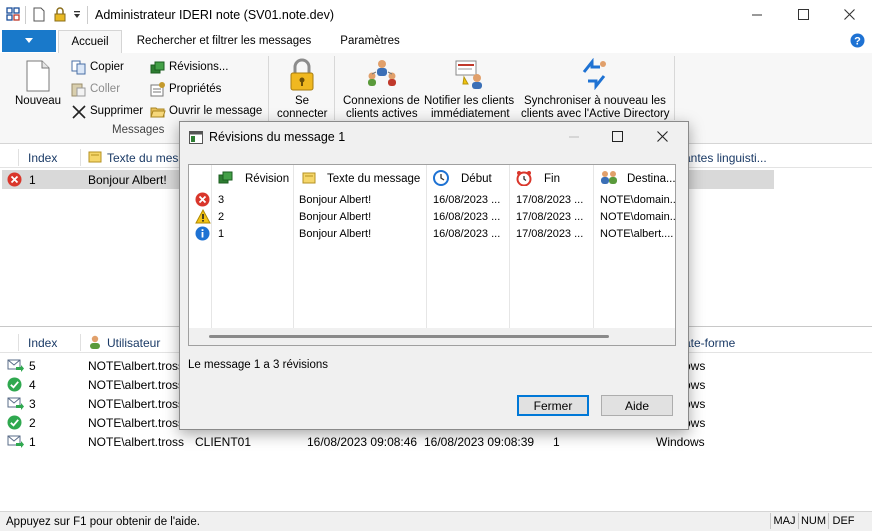  Describe the element at coordinates (267, 179) in the screenshot. I see `dialog-col-revision-header: Révision` at that location.